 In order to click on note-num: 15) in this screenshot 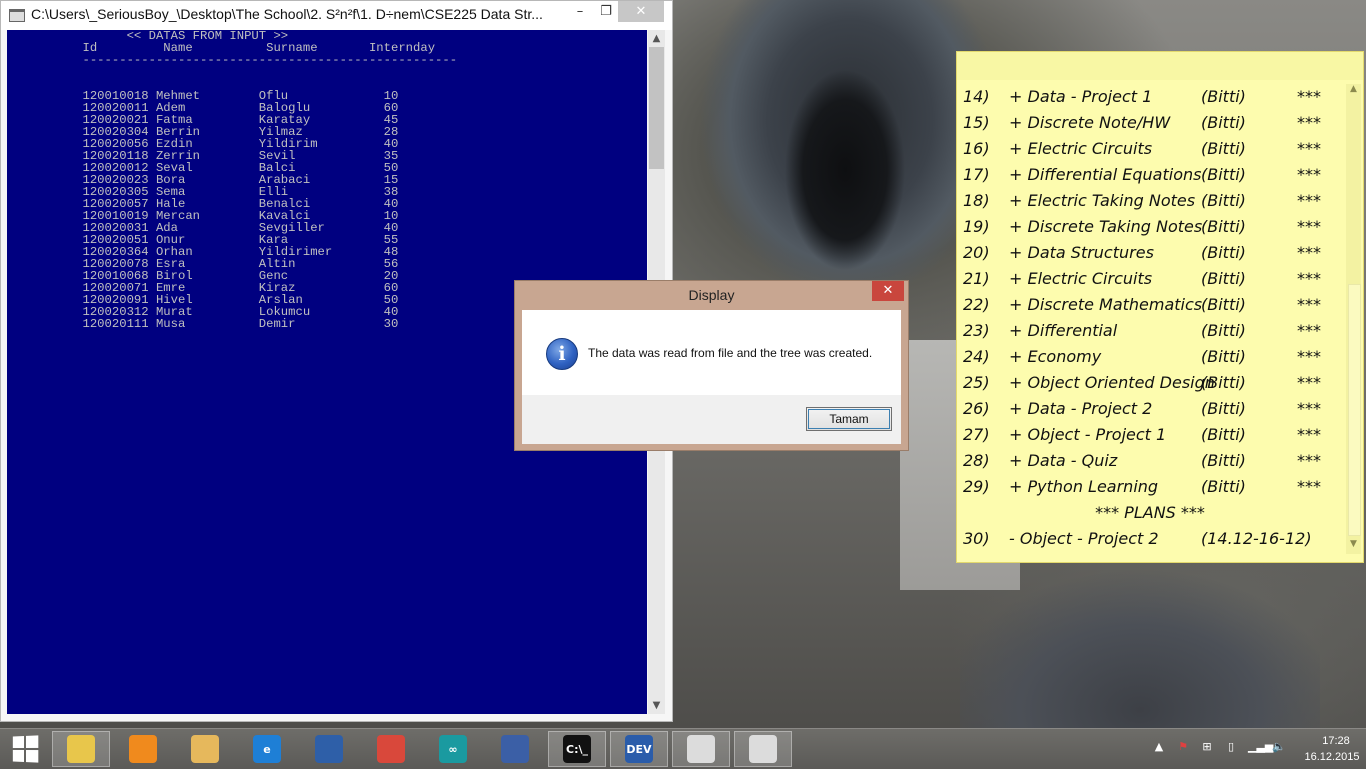, I will do `click(976, 122)`.